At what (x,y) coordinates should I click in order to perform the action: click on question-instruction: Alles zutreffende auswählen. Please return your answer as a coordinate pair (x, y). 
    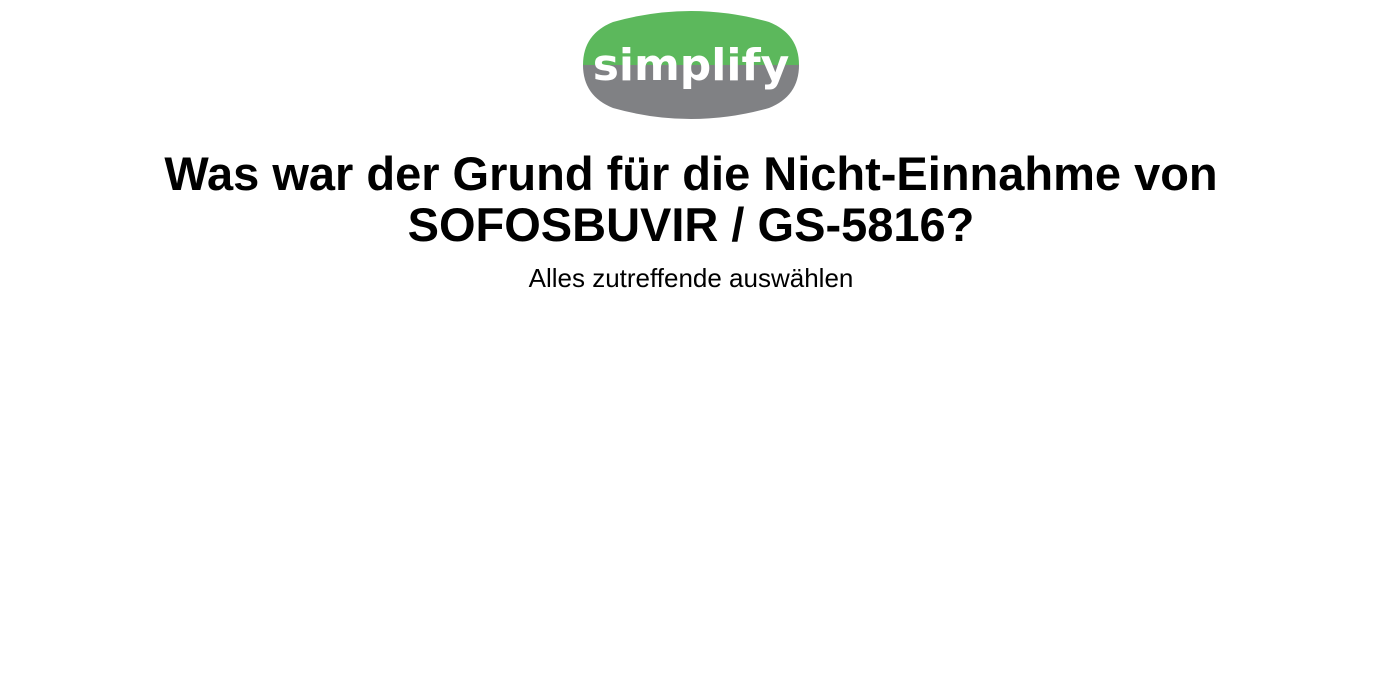
    Looking at the image, I should click on (691, 278).